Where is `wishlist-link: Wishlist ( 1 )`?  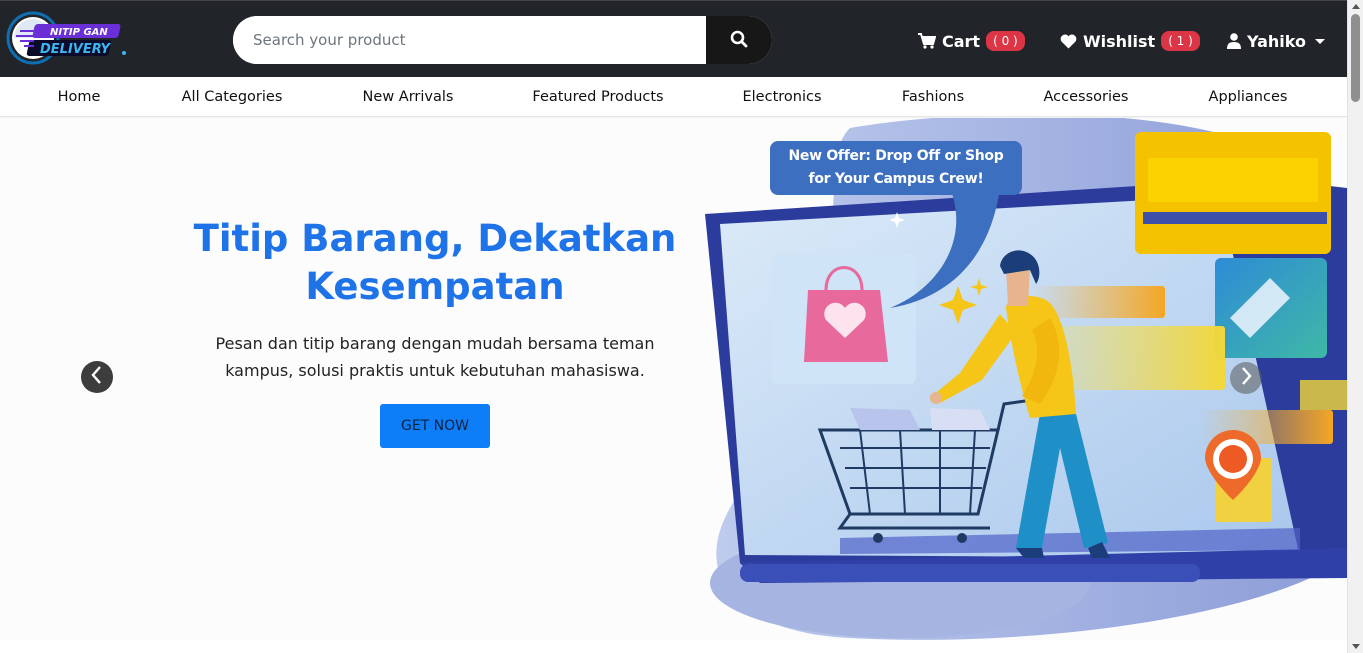 wishlist-link: Wishlist ( 1 ) is located at coordinates (1130, 41).